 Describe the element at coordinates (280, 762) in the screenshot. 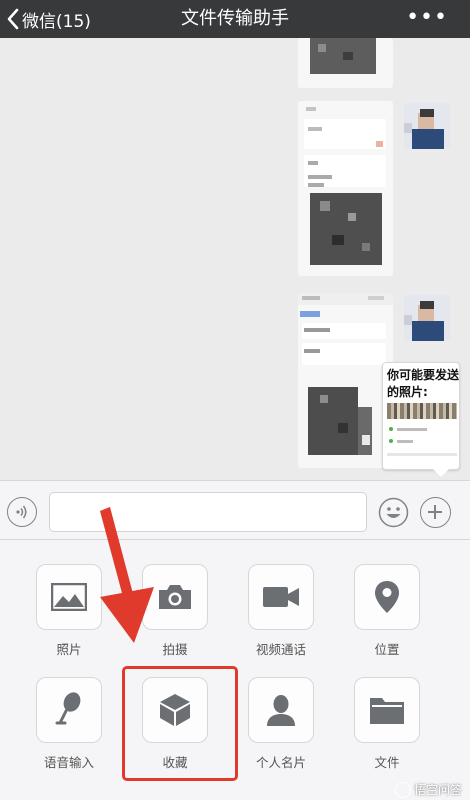

I see `tool-label: 个人名片` at that location.